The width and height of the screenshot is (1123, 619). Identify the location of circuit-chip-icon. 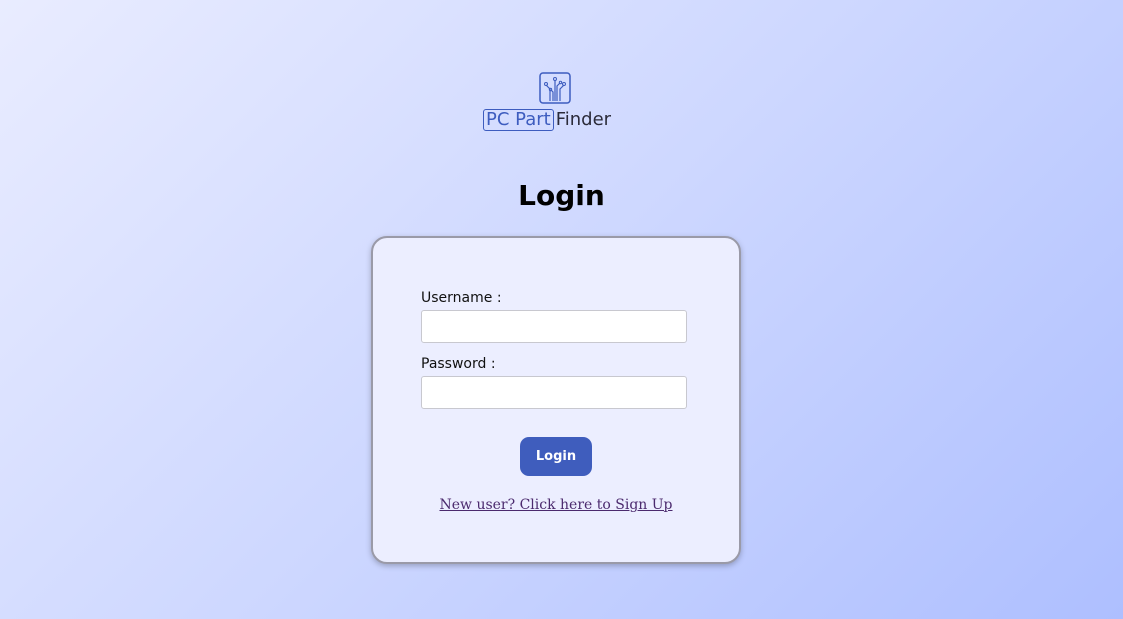
(555, 88).